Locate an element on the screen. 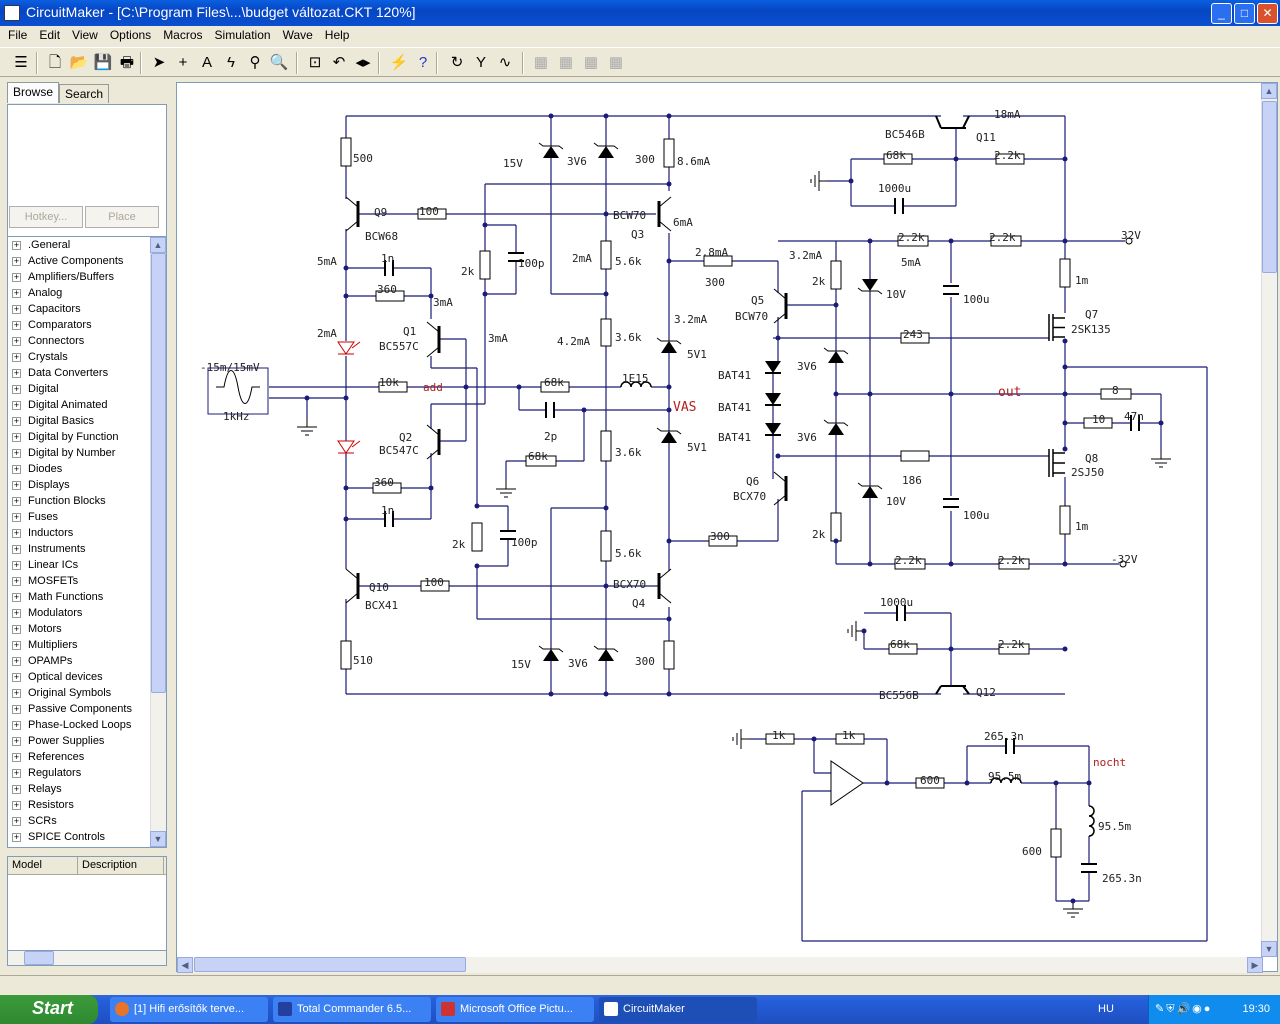 This screenshot has height=1024, width=1280. library-item: + Optical devices is located at coordinates (87, 677).